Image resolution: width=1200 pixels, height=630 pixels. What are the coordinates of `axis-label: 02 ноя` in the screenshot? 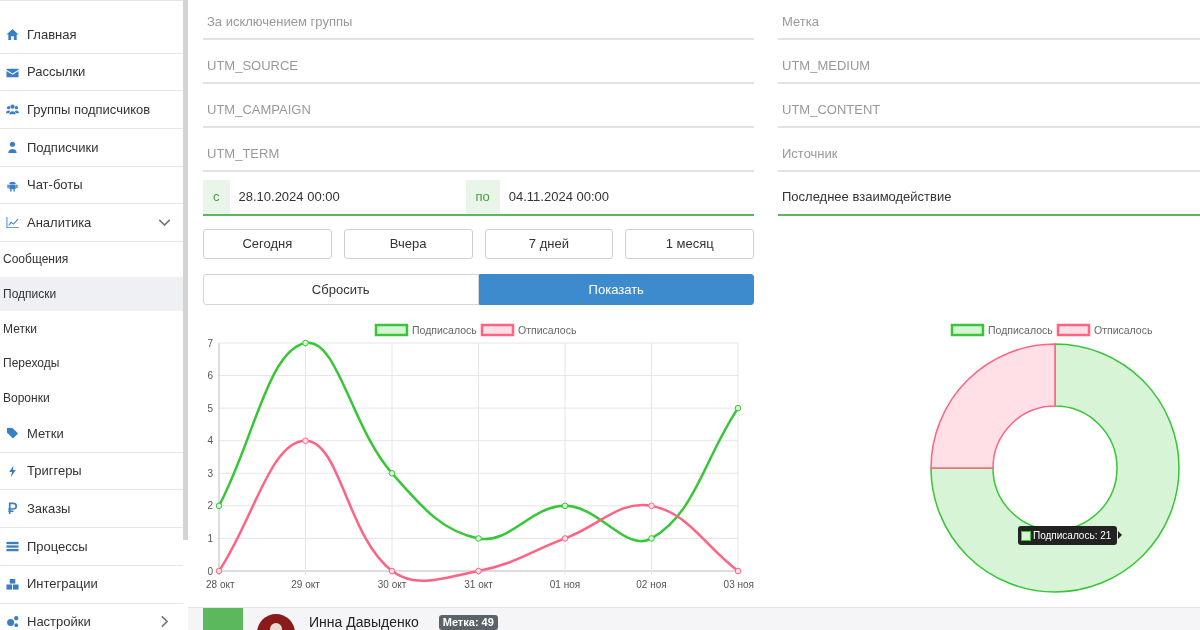 It's located at (651, 584).